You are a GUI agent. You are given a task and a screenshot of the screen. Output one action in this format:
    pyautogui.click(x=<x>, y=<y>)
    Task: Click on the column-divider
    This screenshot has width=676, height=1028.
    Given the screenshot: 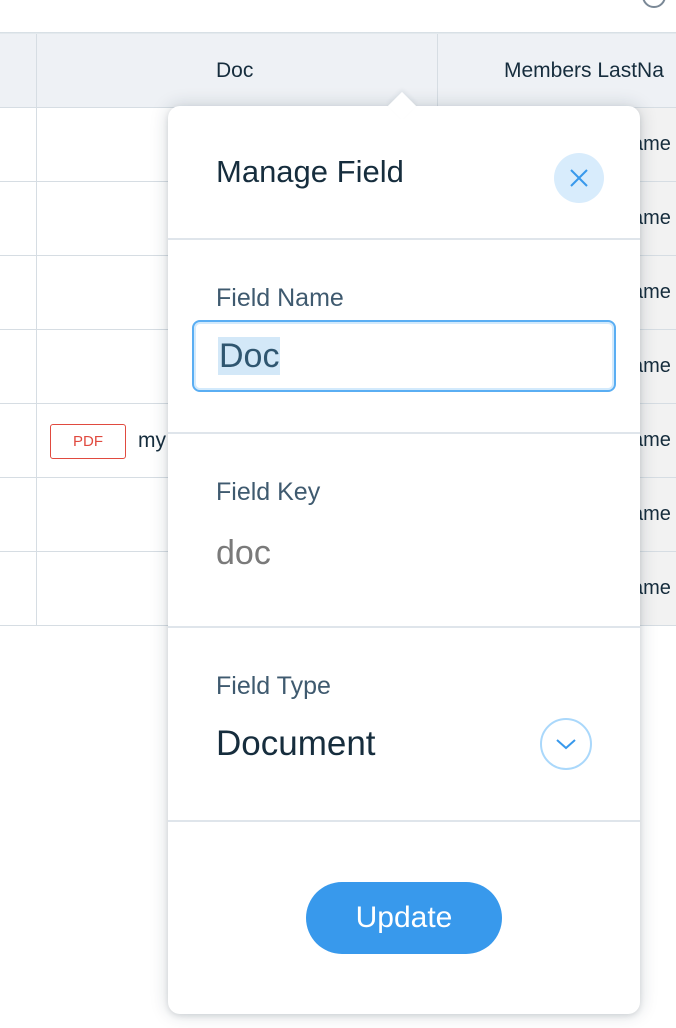 What is the action you would take?
    pyautogui.click(x=36, y=329)
    